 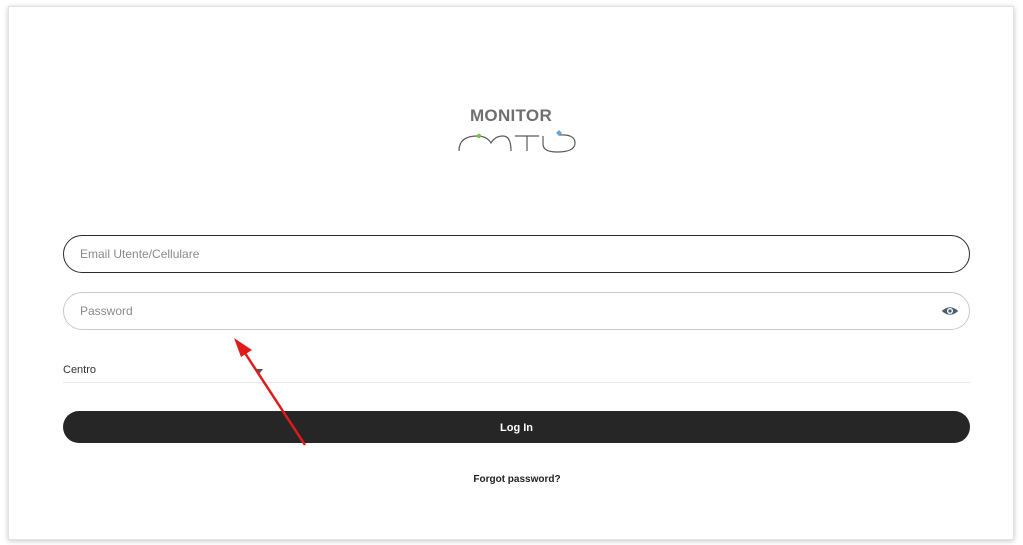 What do you see at coordinates (505, 311) in the screenshot?
I see `password-input` at bounding box center [505, 311].